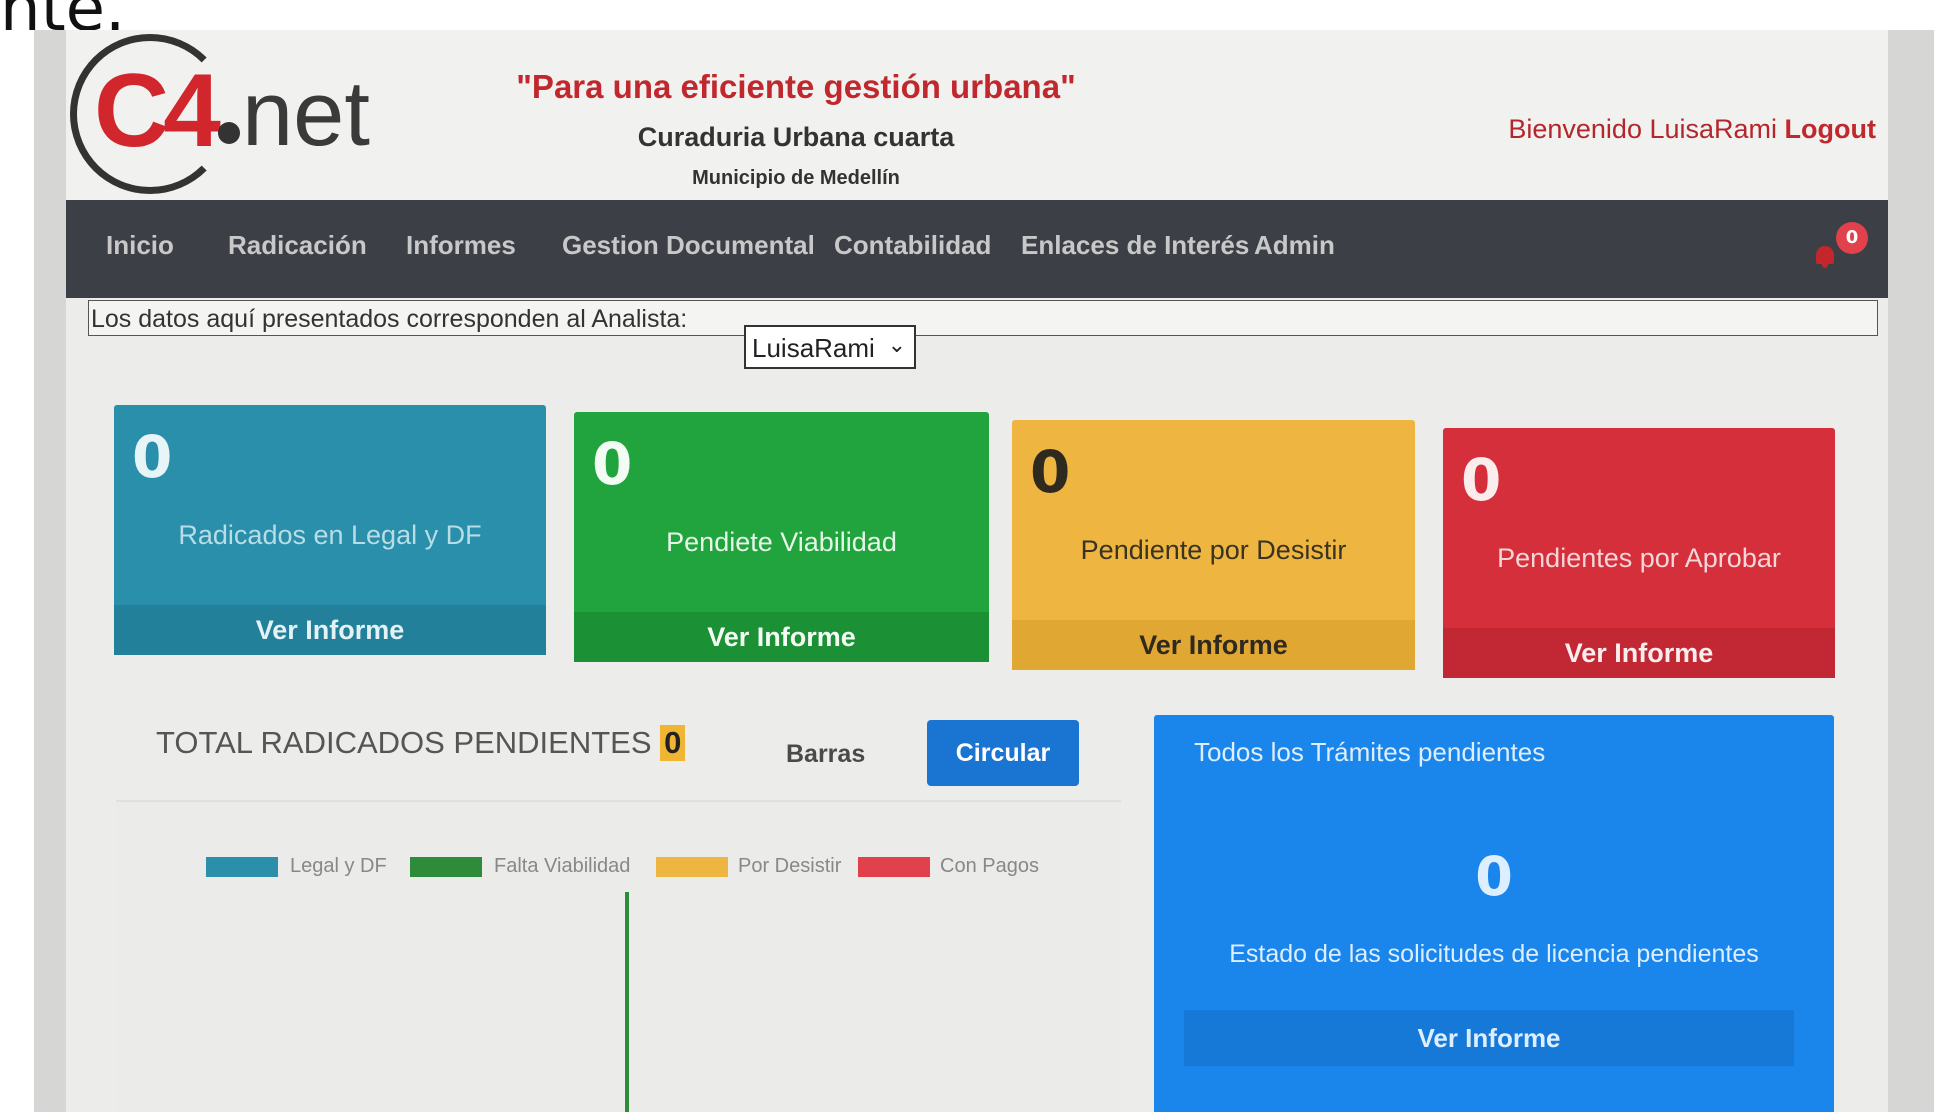 This screenshot has height=1112, width=1949. Describe the element at coordinates (813, 348) in the screenshot. I see `analyst-select-value: LuisaRami` at that location.